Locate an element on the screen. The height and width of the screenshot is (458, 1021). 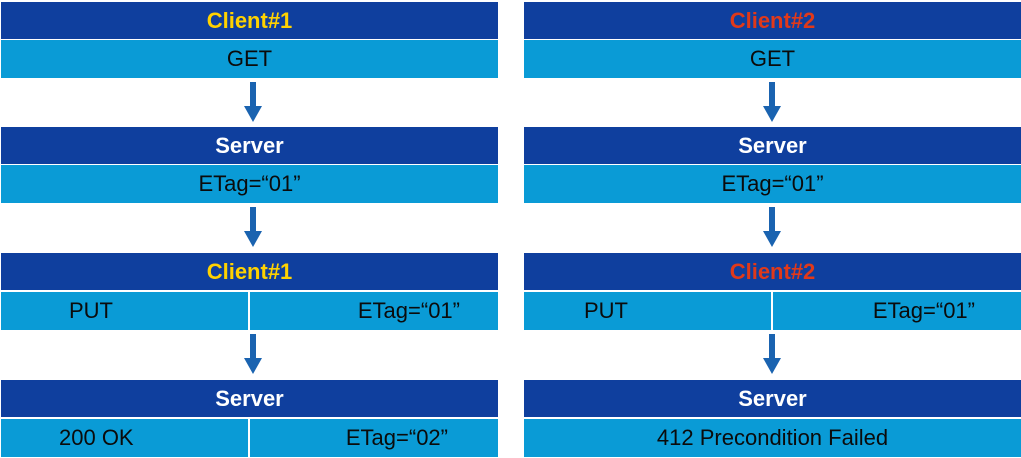
client1-header-label: Client#1 is located at coordinates (249, 20).